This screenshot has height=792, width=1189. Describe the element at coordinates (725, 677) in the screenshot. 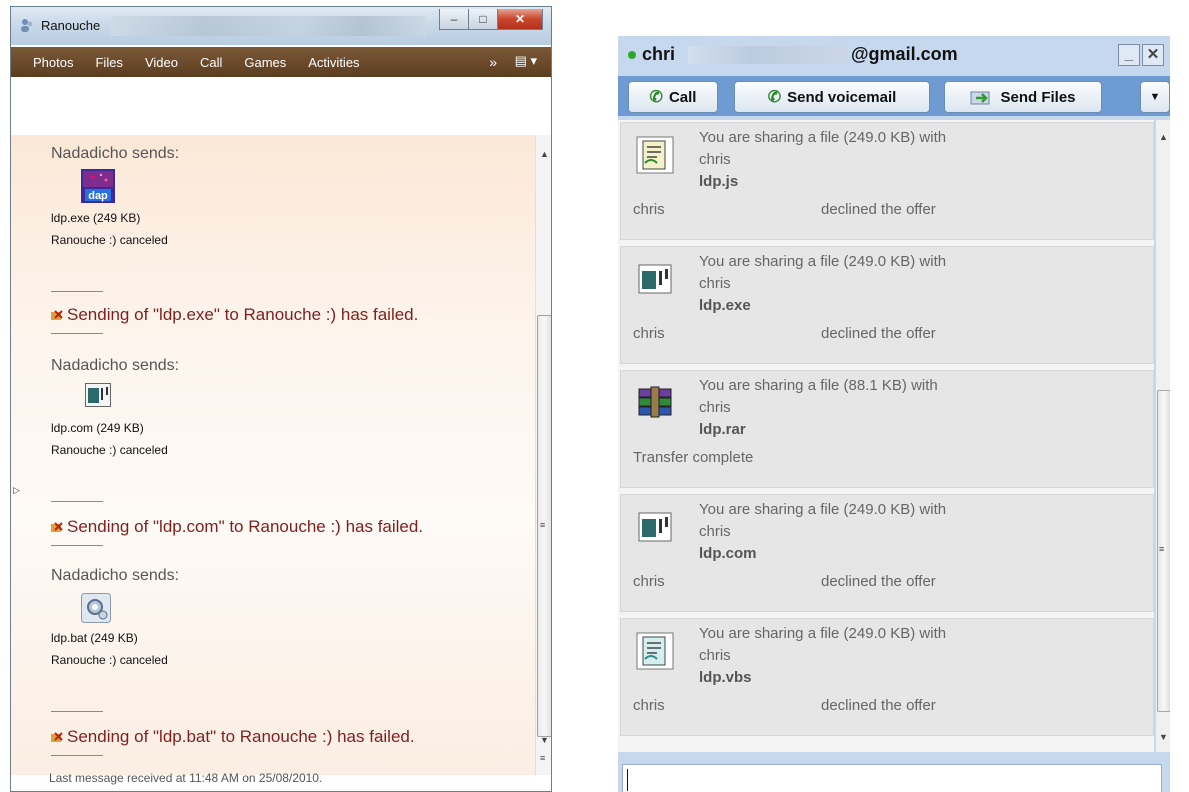

I see `shared-file-name: ldp.vbs` at that location.